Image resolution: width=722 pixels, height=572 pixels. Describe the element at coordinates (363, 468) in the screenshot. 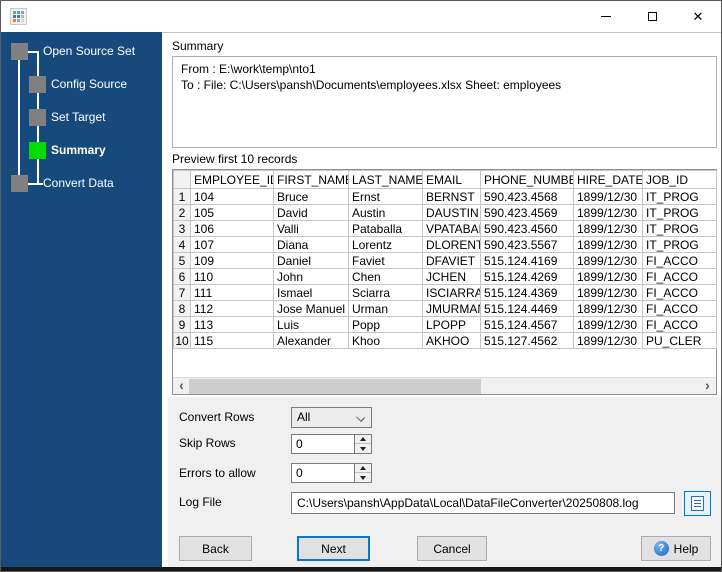

I see `errors-up-button` at that location.